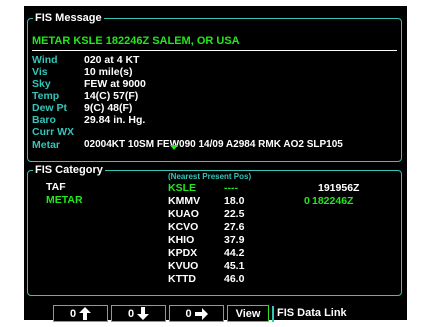 This screenshot has height=327, width=430. I want to click on fis-category-title: FIS Category, so click(69, 170).